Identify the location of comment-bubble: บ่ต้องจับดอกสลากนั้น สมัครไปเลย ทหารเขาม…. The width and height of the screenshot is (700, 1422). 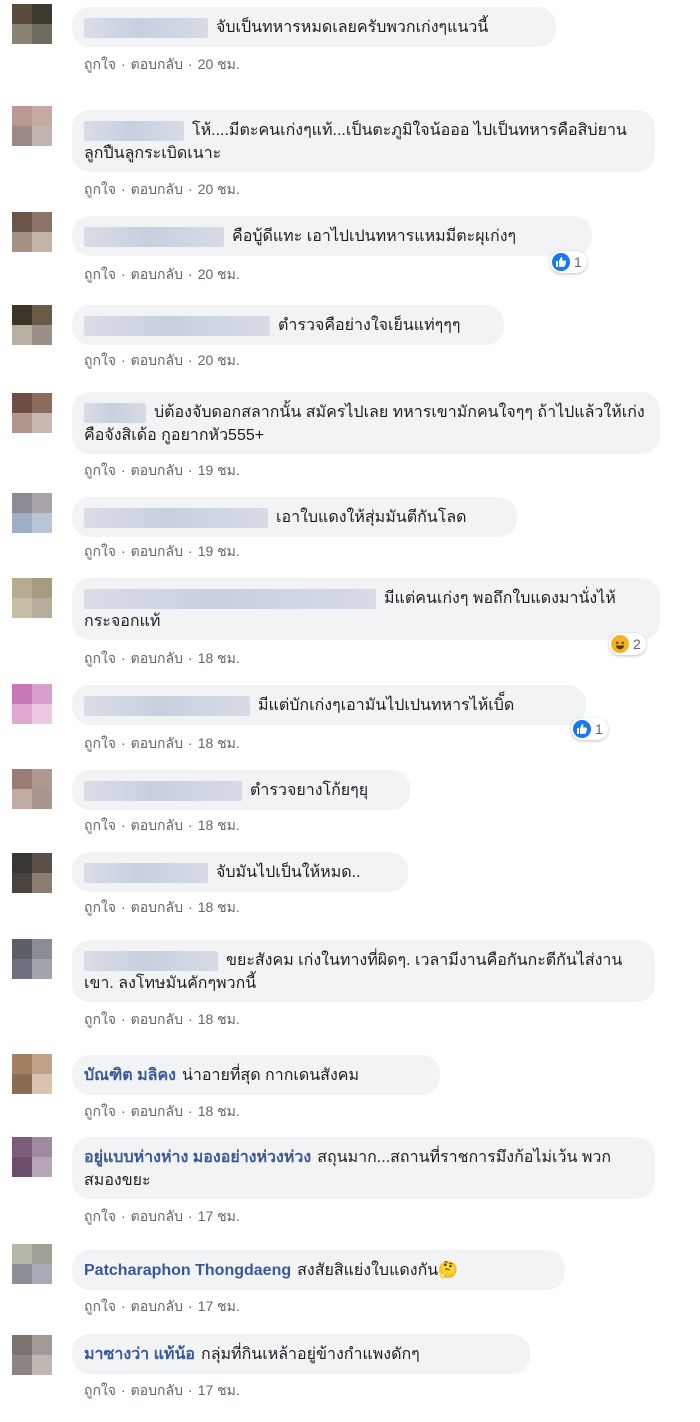
(366, 423).